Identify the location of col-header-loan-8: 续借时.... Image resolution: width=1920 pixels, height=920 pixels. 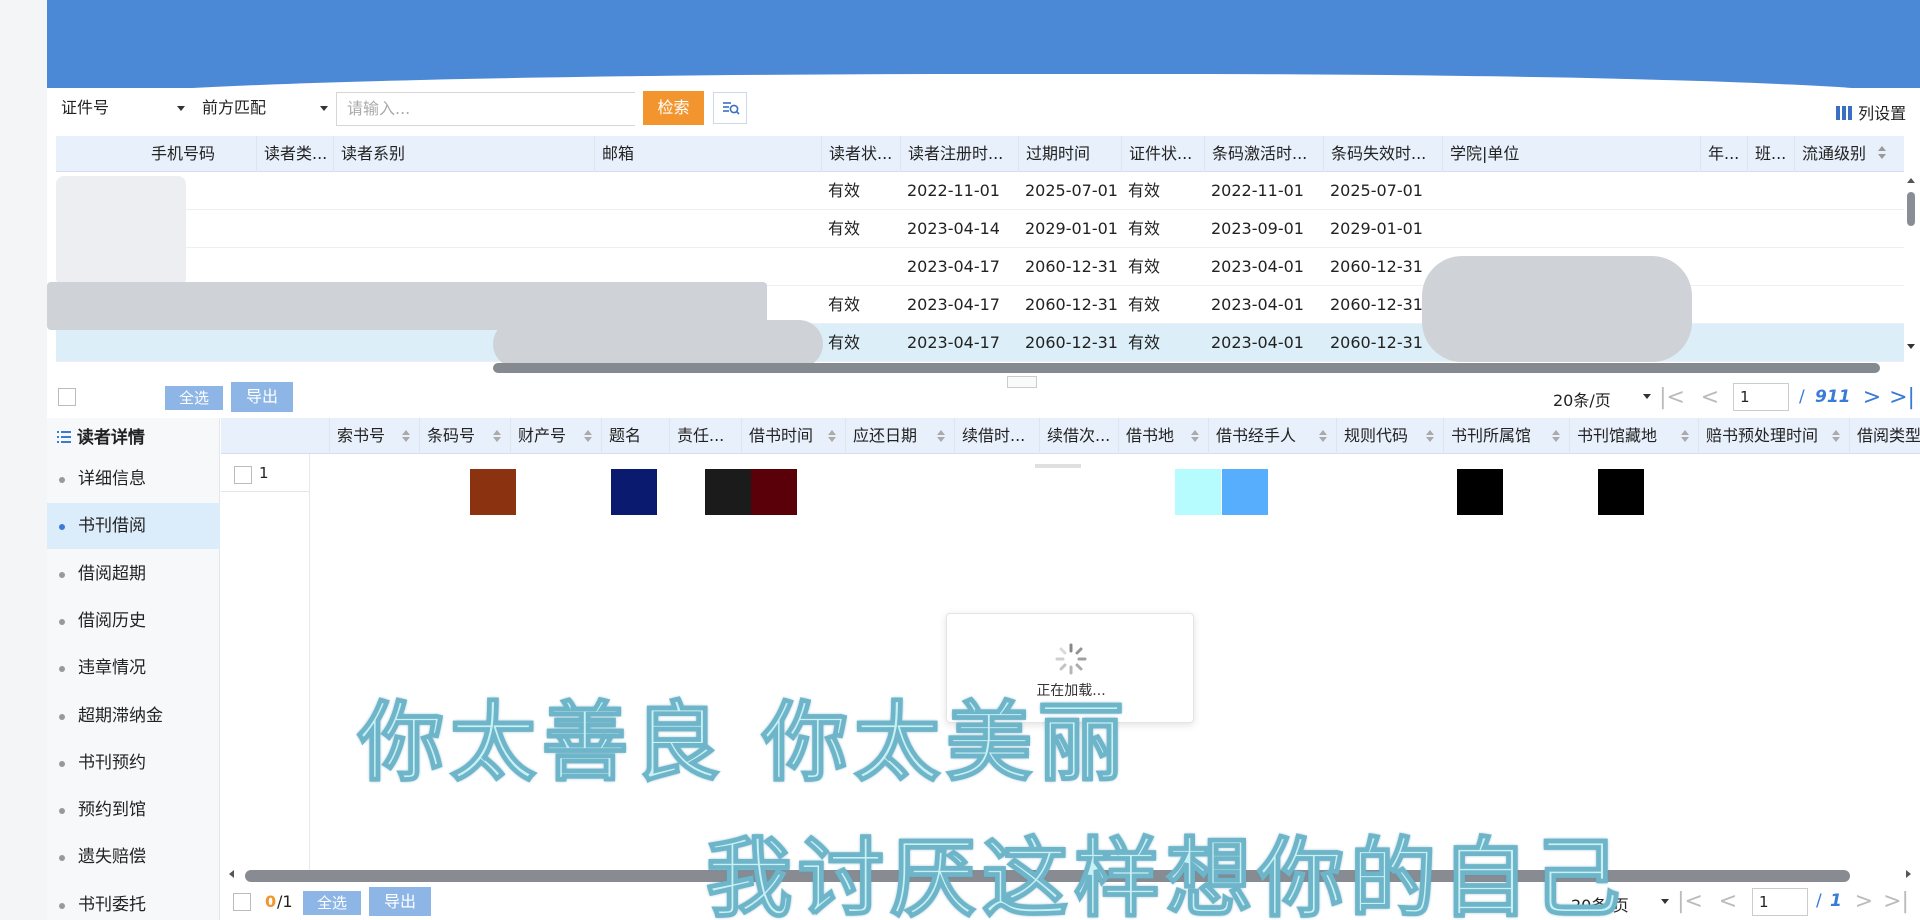
(996, 436).